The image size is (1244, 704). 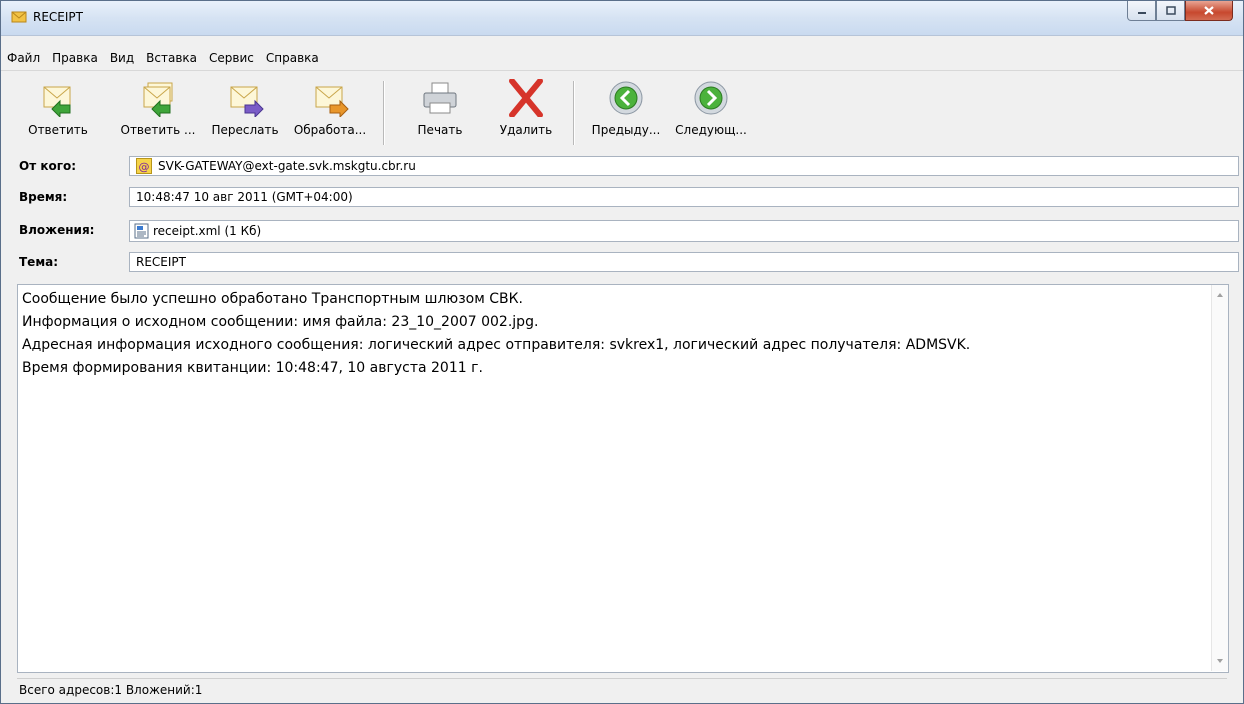 I want to click on time-row: Время: 10:48:47 10 авг 2011 (GMT+04:00), so click(x=631, y=198).